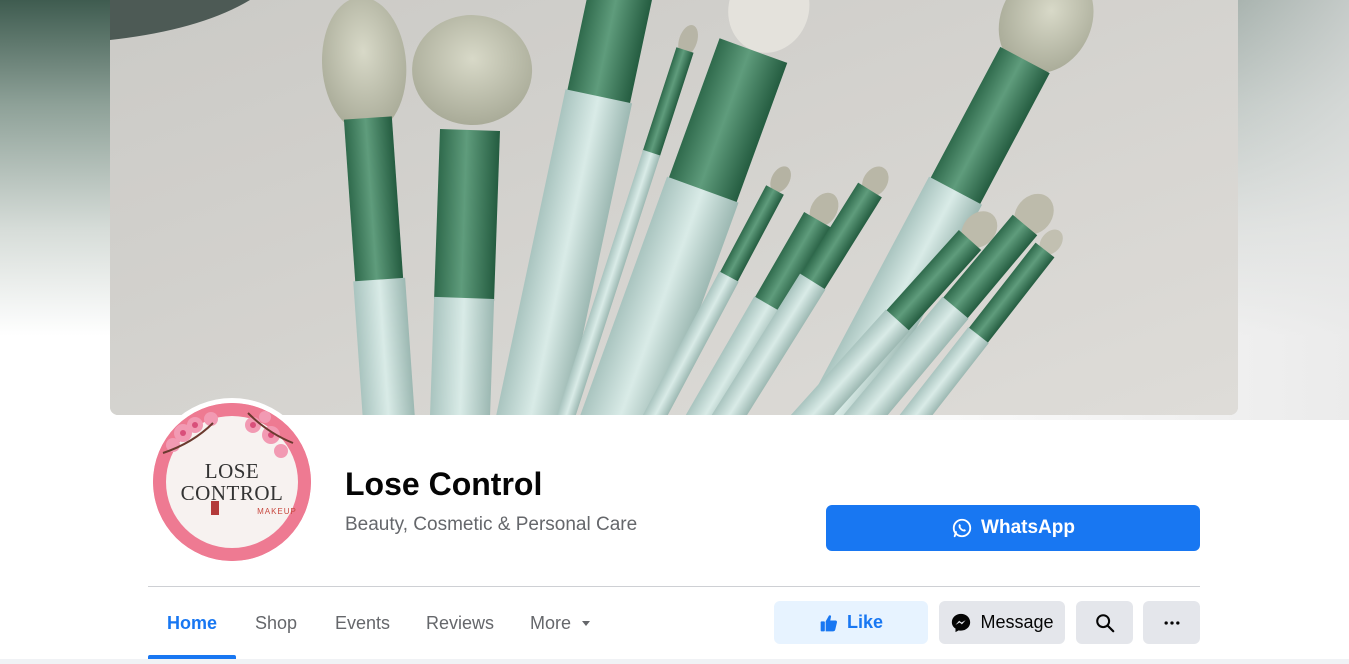  I want to click on profile-picture: LOSE CONTROL MAKEUP, so click(232, 482).